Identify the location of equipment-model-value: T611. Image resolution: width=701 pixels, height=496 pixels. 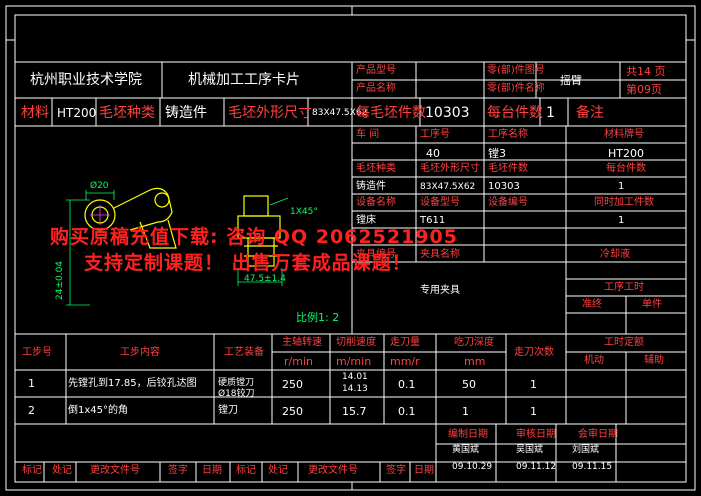
(433, 220).